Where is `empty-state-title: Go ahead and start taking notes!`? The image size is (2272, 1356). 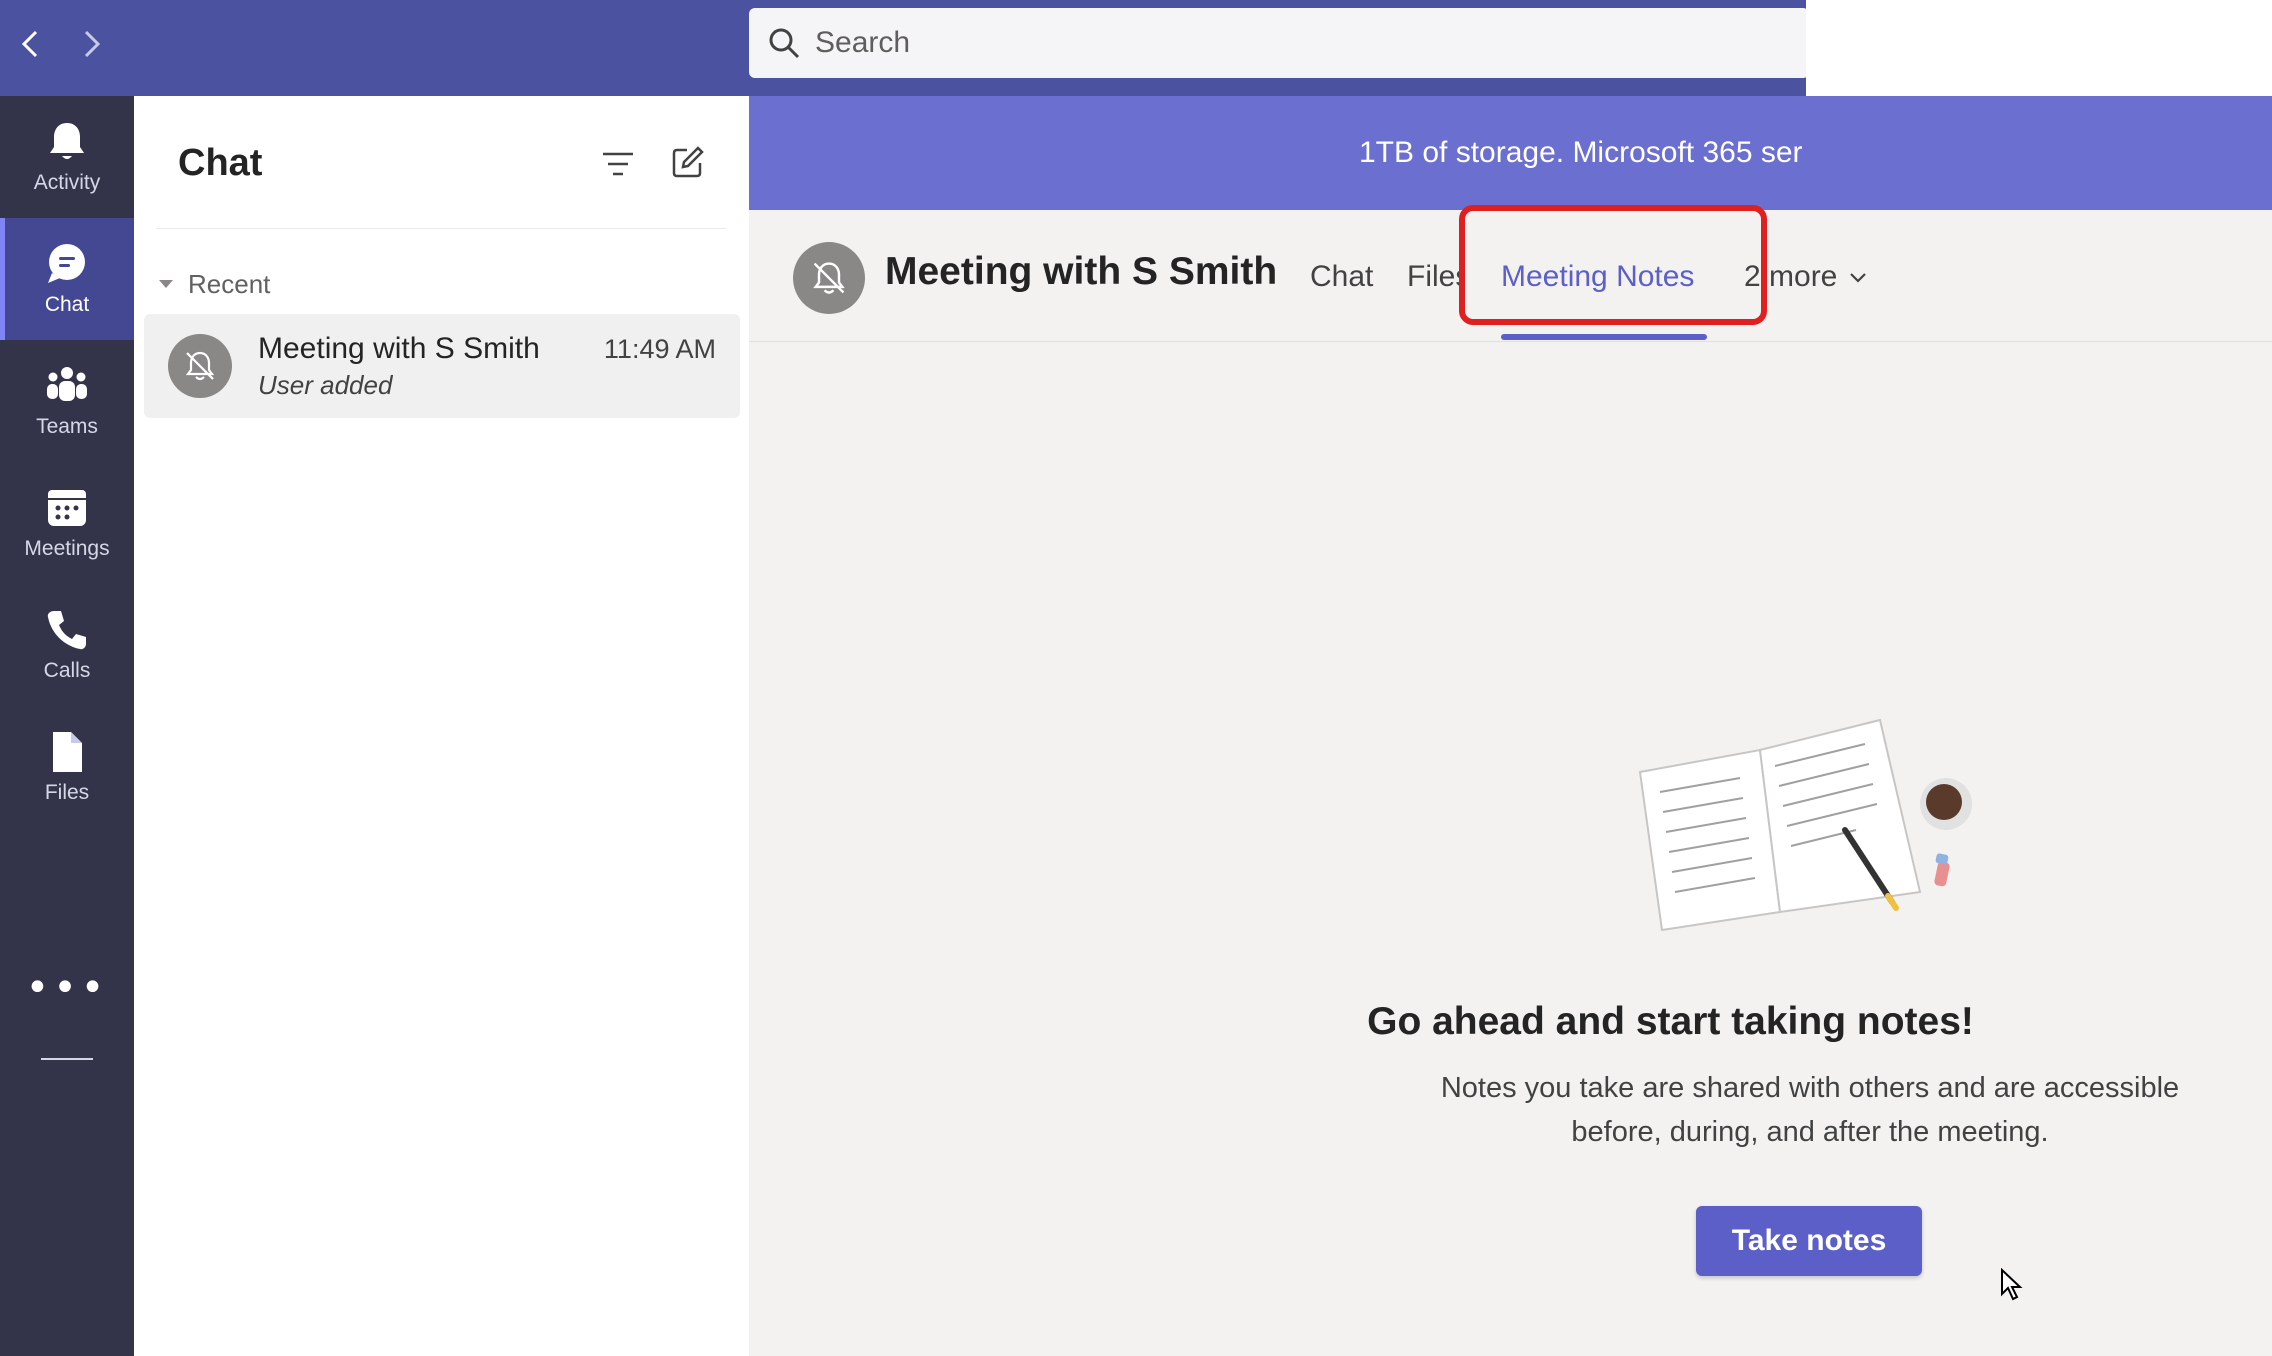
empty-state-title: Go ahead and start taking notes! is located at coordinates (1670, 1021).